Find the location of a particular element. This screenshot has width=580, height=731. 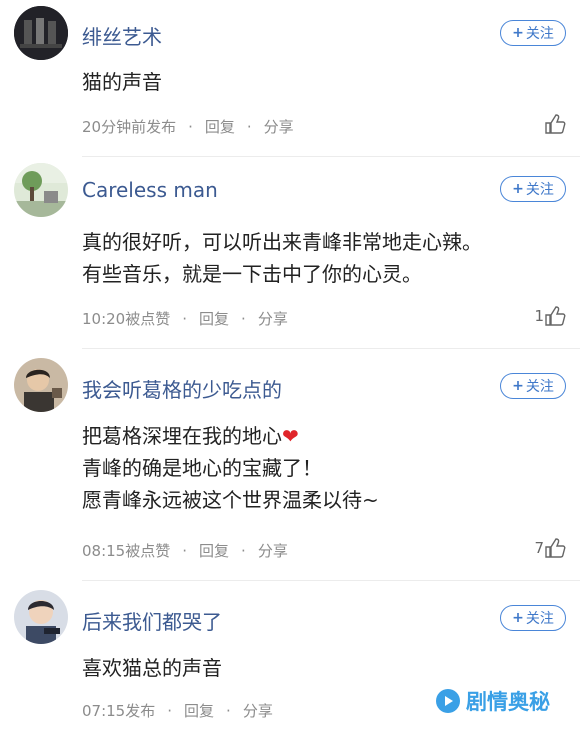

comment-line: 愿青峰永远被这个世界温柔以待~ is located at coordinates (230, 500).